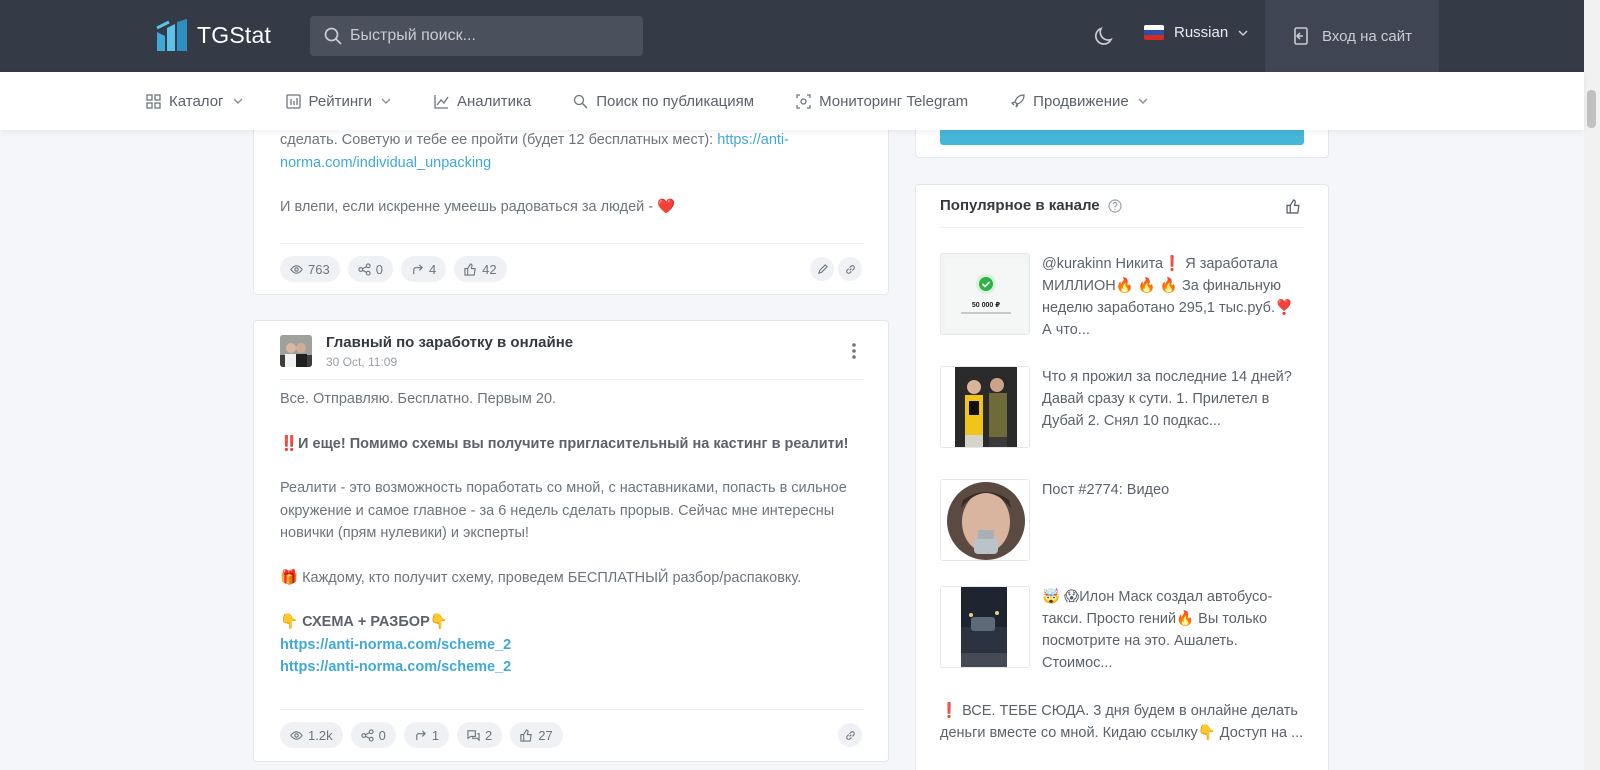 The image size is (1600, 770). Describe the element at coordinates (423, 269) in the screenshot. I see `forwards-counter: 4` at that location.